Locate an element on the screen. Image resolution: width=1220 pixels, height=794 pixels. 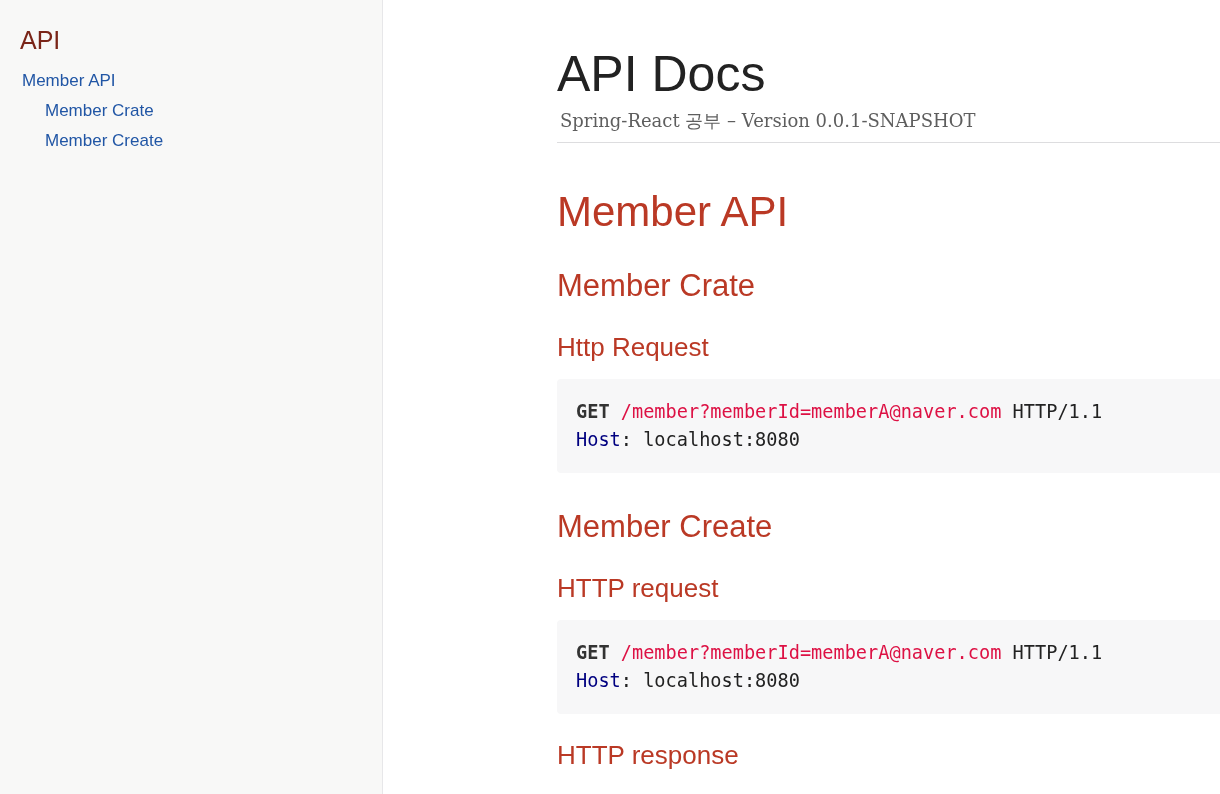
document-title: API Docs is located at coordinates (662, 74).